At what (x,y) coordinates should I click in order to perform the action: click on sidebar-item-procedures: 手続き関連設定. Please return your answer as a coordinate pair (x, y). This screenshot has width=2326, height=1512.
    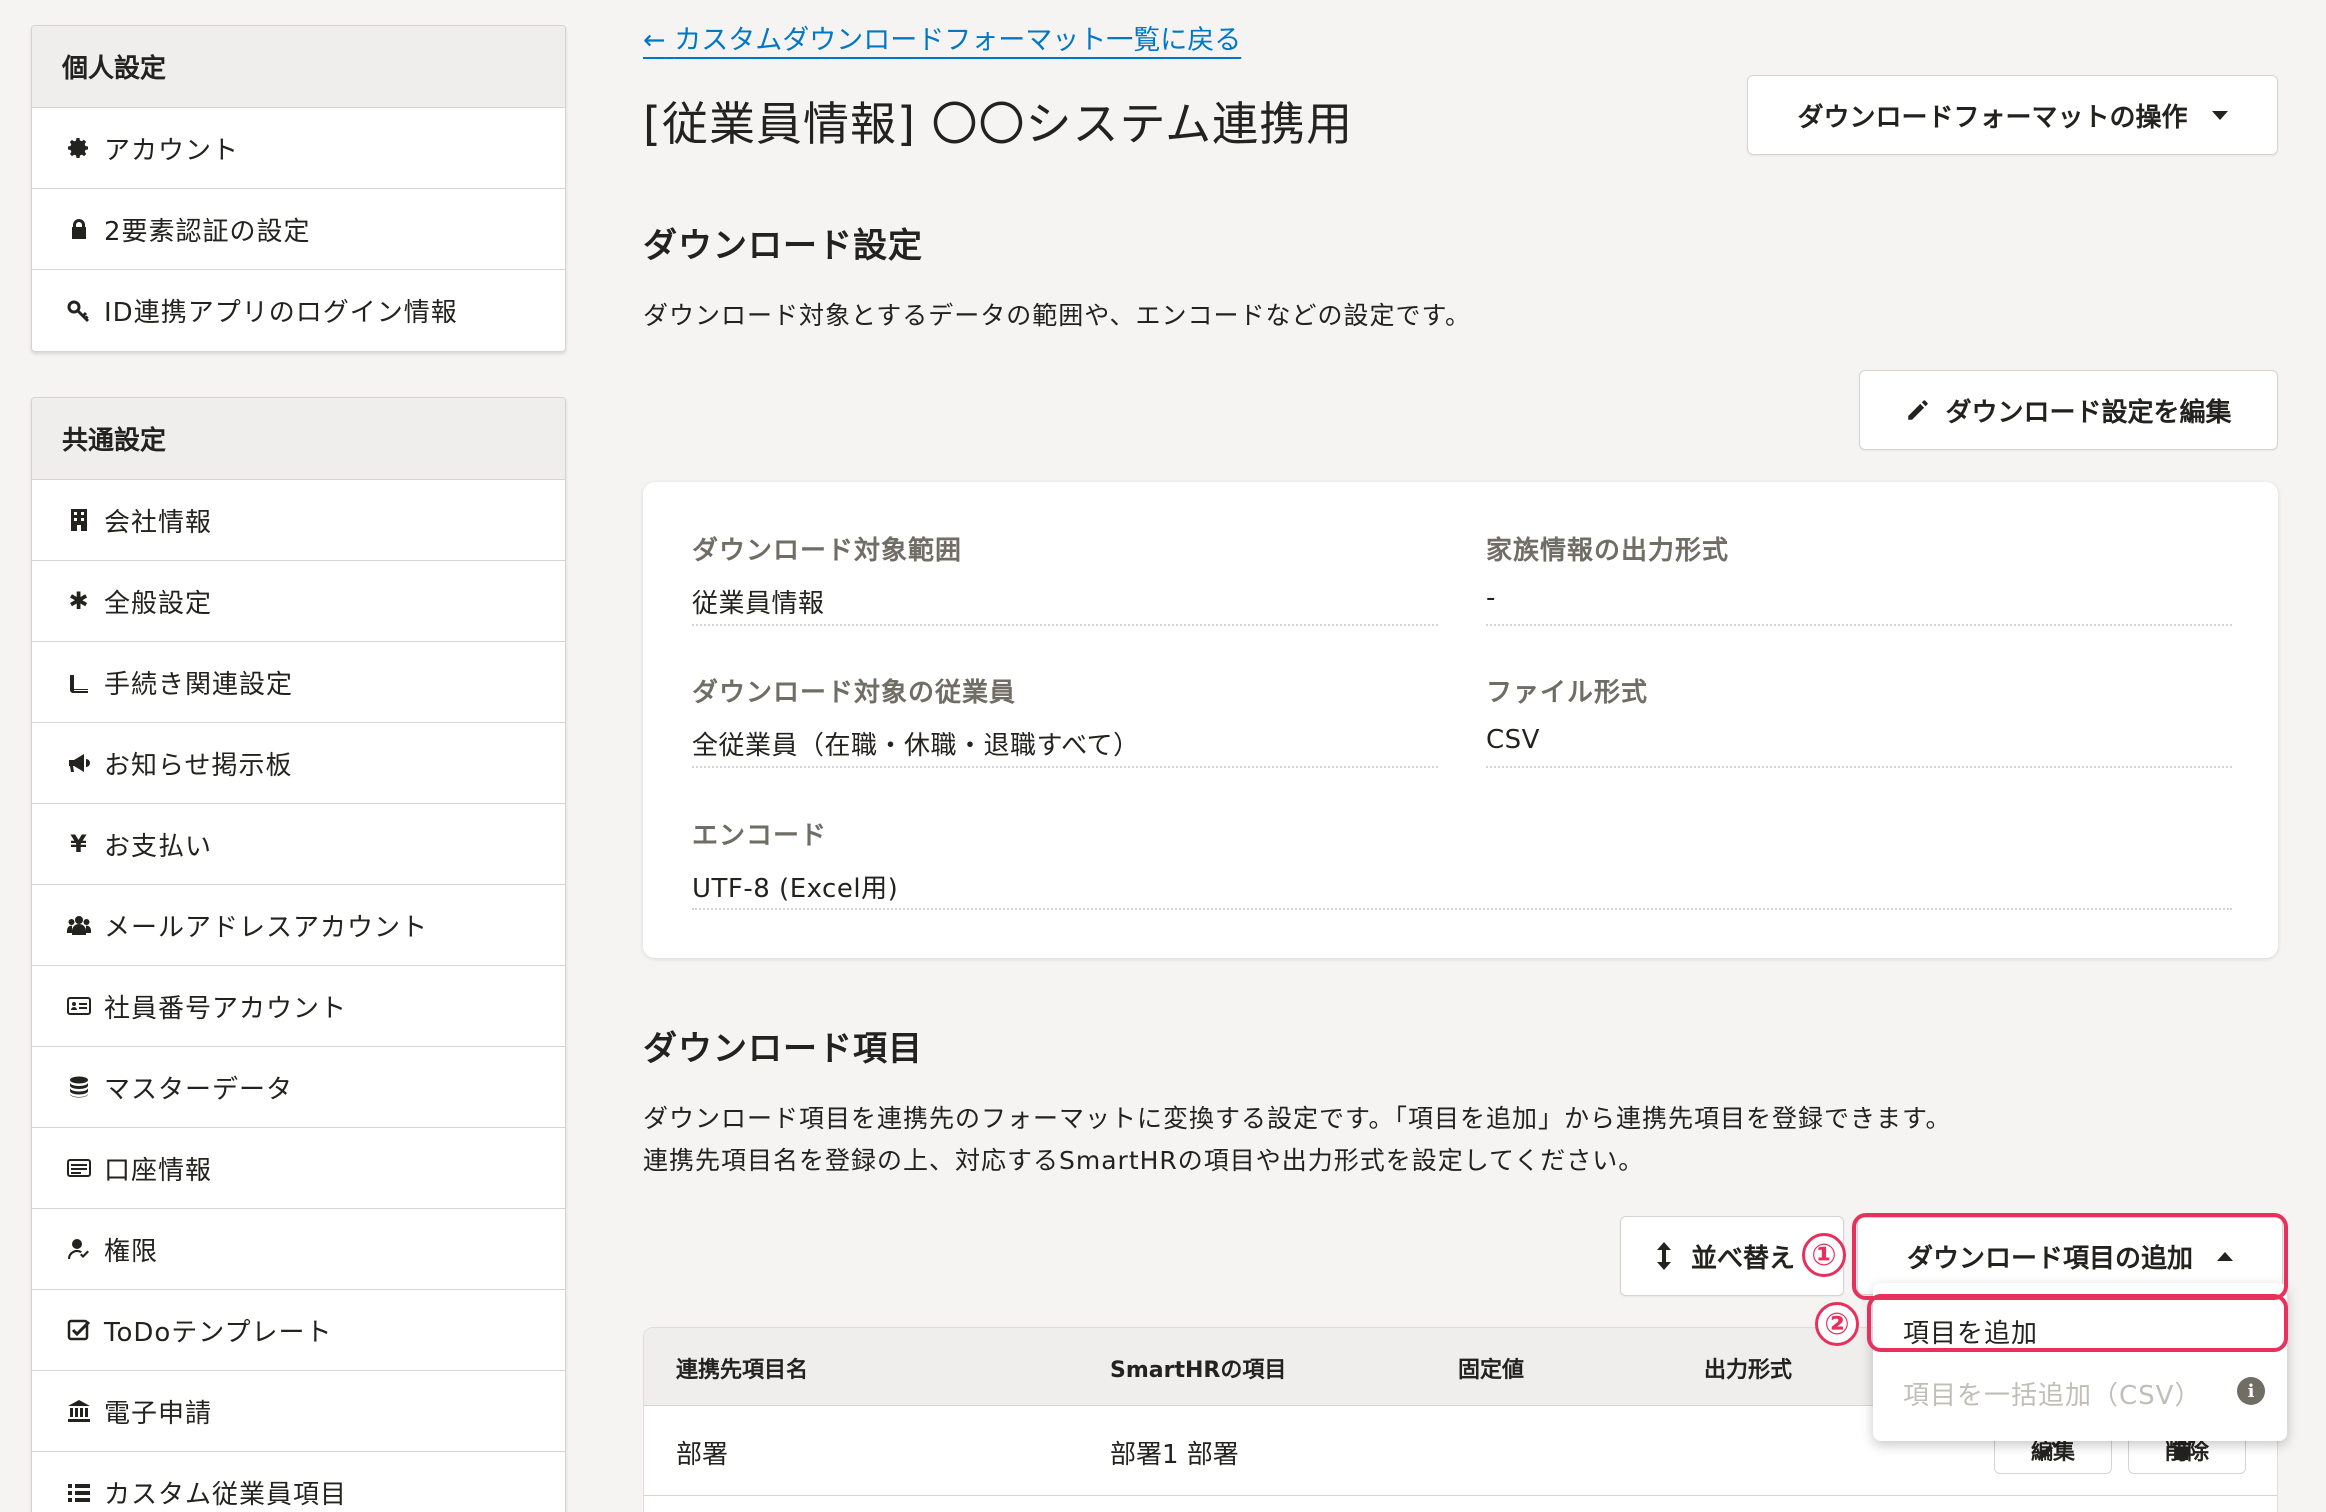
    Looking at the image, I should click on (298, 682).